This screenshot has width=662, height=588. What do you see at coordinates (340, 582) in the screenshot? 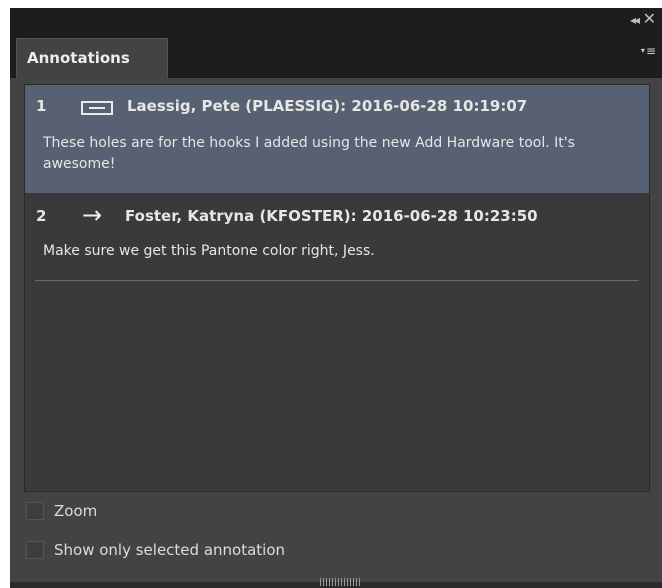
I see `resize-grip-icon` at bounding box center [340, 582].